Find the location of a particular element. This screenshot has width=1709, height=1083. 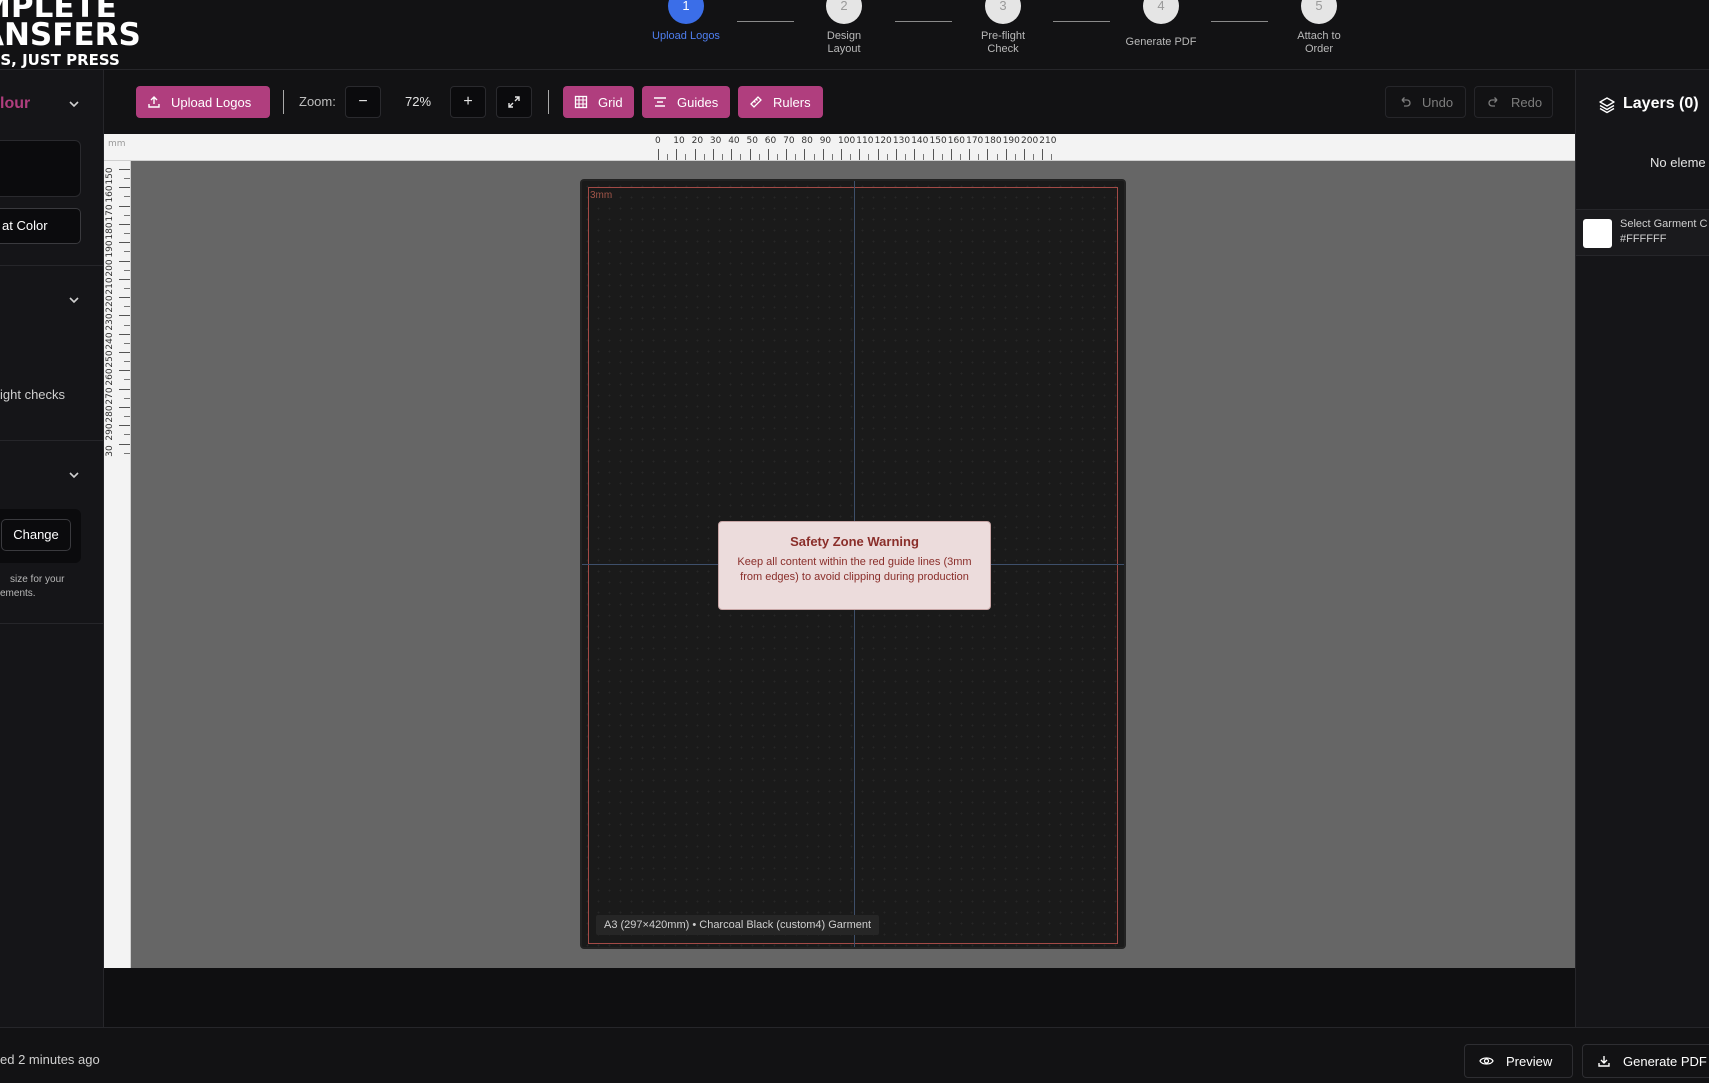

ruler-tick-label: 70 is located at coordinates (789, 141).